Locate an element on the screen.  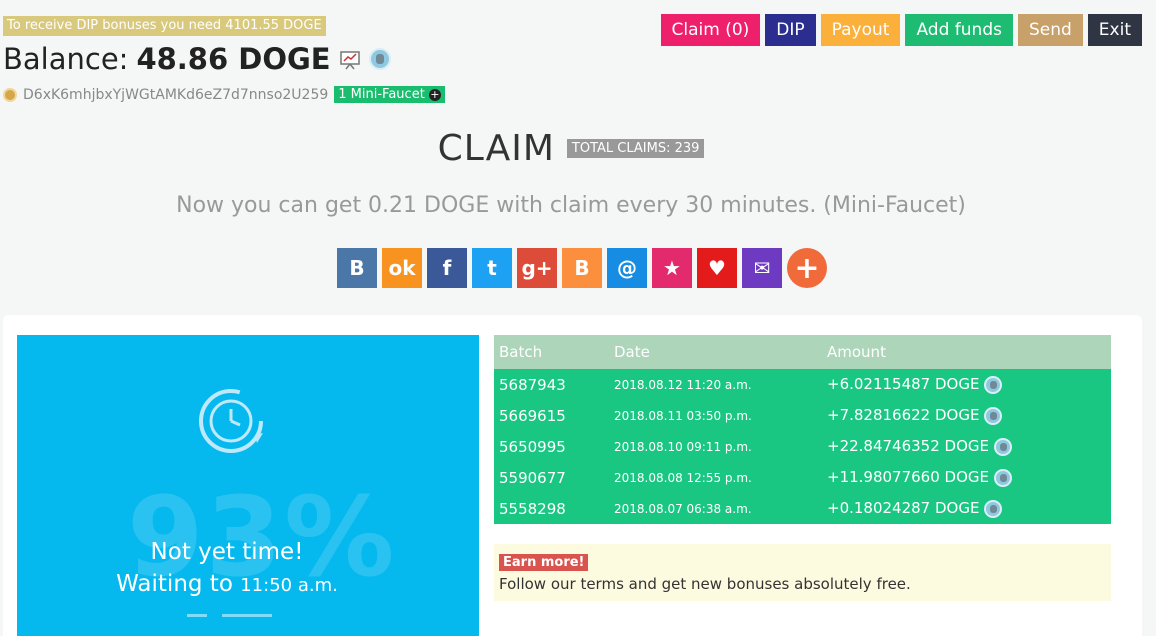
waiting-message: Waiting to 11:50 a.m. is located at coordinates (227, 584).